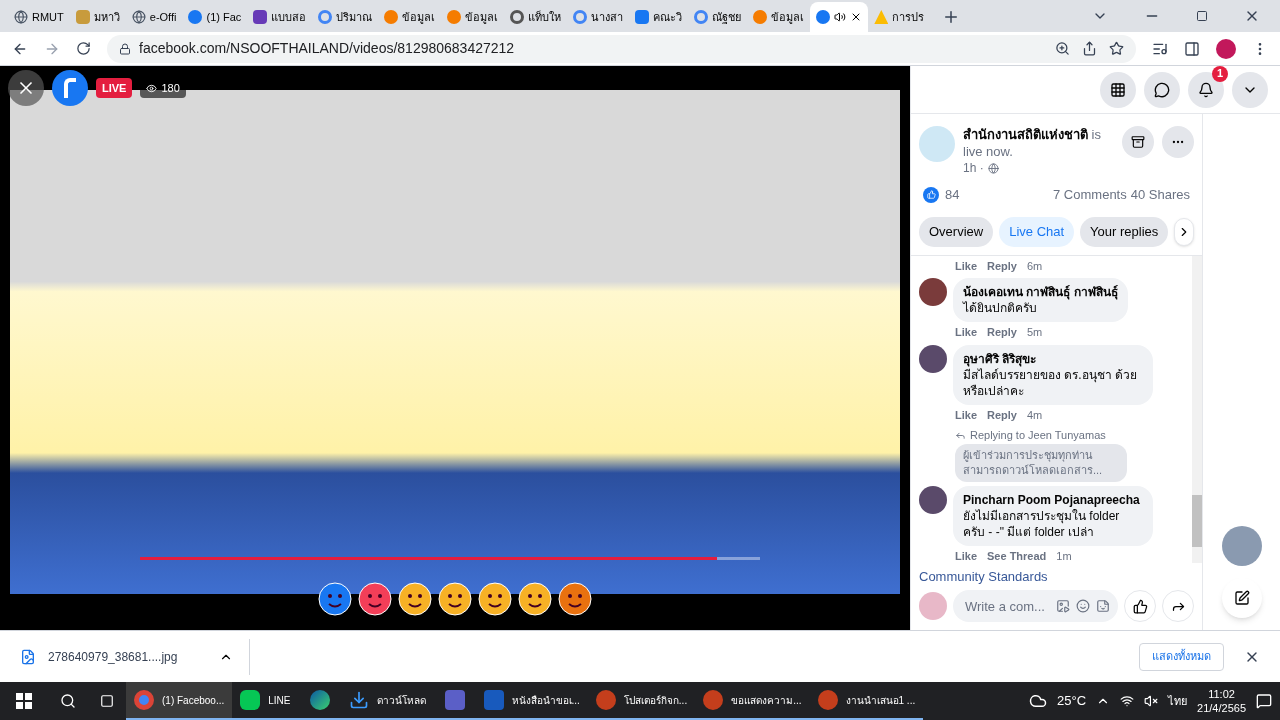  I want to click on heart-reaction-icon, so click(375, 599).